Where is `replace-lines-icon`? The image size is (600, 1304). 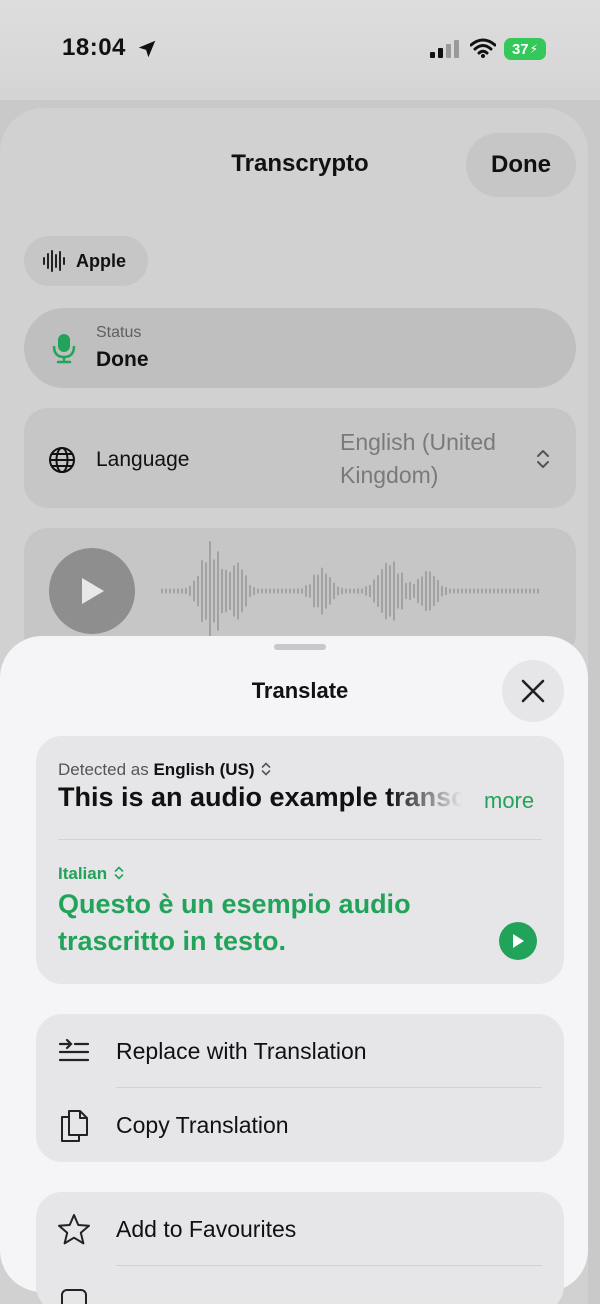
replace-lines-icon is located at coordinates (74, 1050).